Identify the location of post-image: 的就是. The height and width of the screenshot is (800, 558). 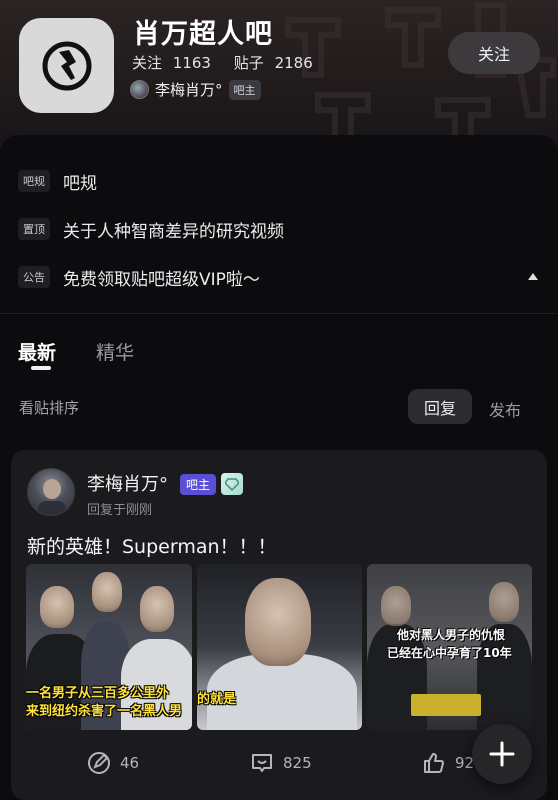
(279, 647).